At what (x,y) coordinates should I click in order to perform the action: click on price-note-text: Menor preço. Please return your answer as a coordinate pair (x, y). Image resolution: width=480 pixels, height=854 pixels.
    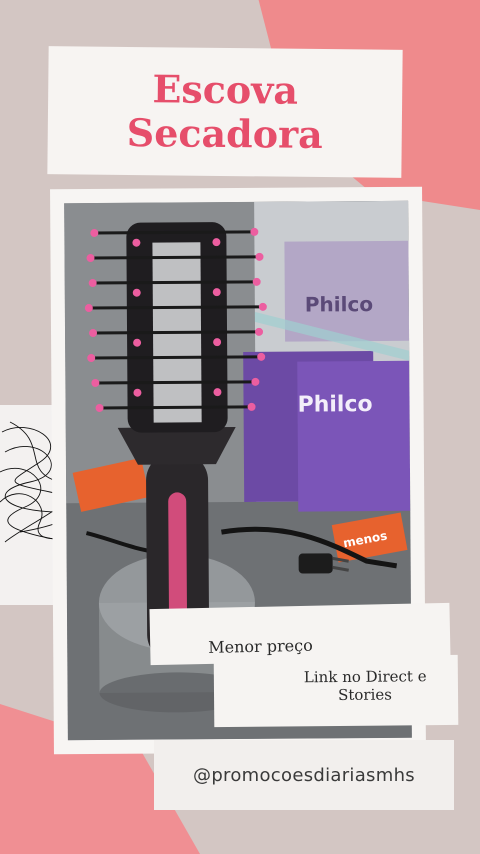
    Looking at the image, I should click on (260, 646).